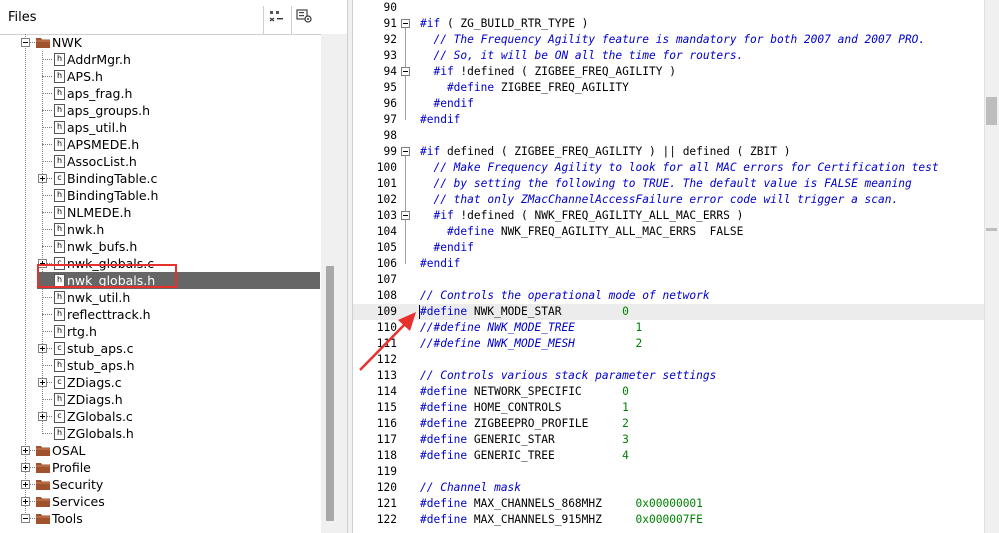  I want to click on code-line: 118 #define GENERIC_TREE 4, so click(668, 456).